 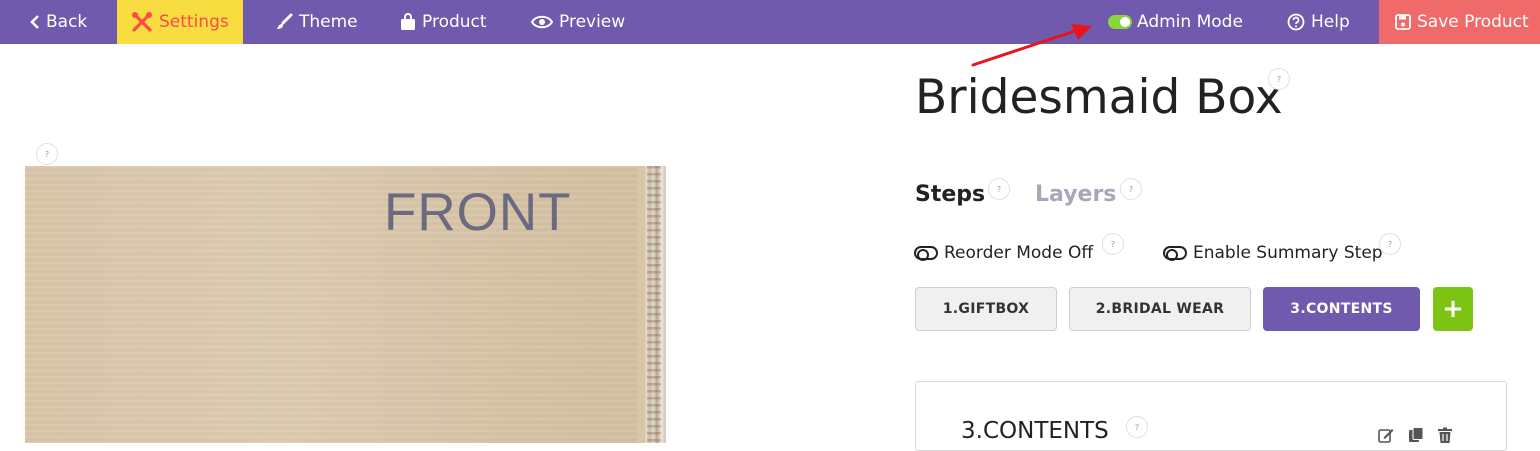 I want to click on add-step-button: +, so click(x=1453, y=309).